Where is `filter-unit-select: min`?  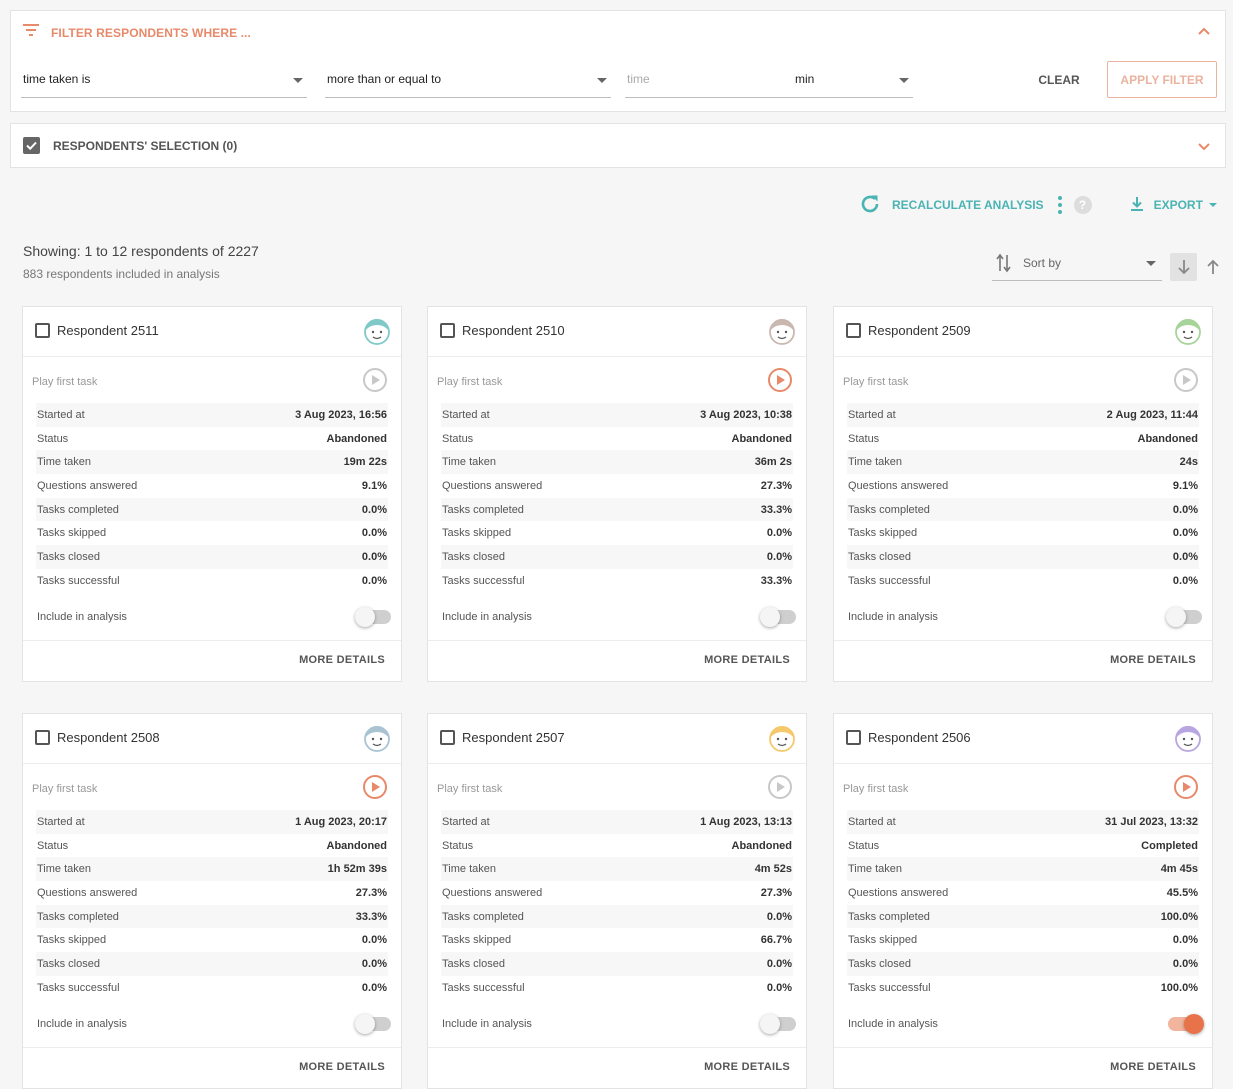 filter-unit-select: min is located at coordinates (850, 82).